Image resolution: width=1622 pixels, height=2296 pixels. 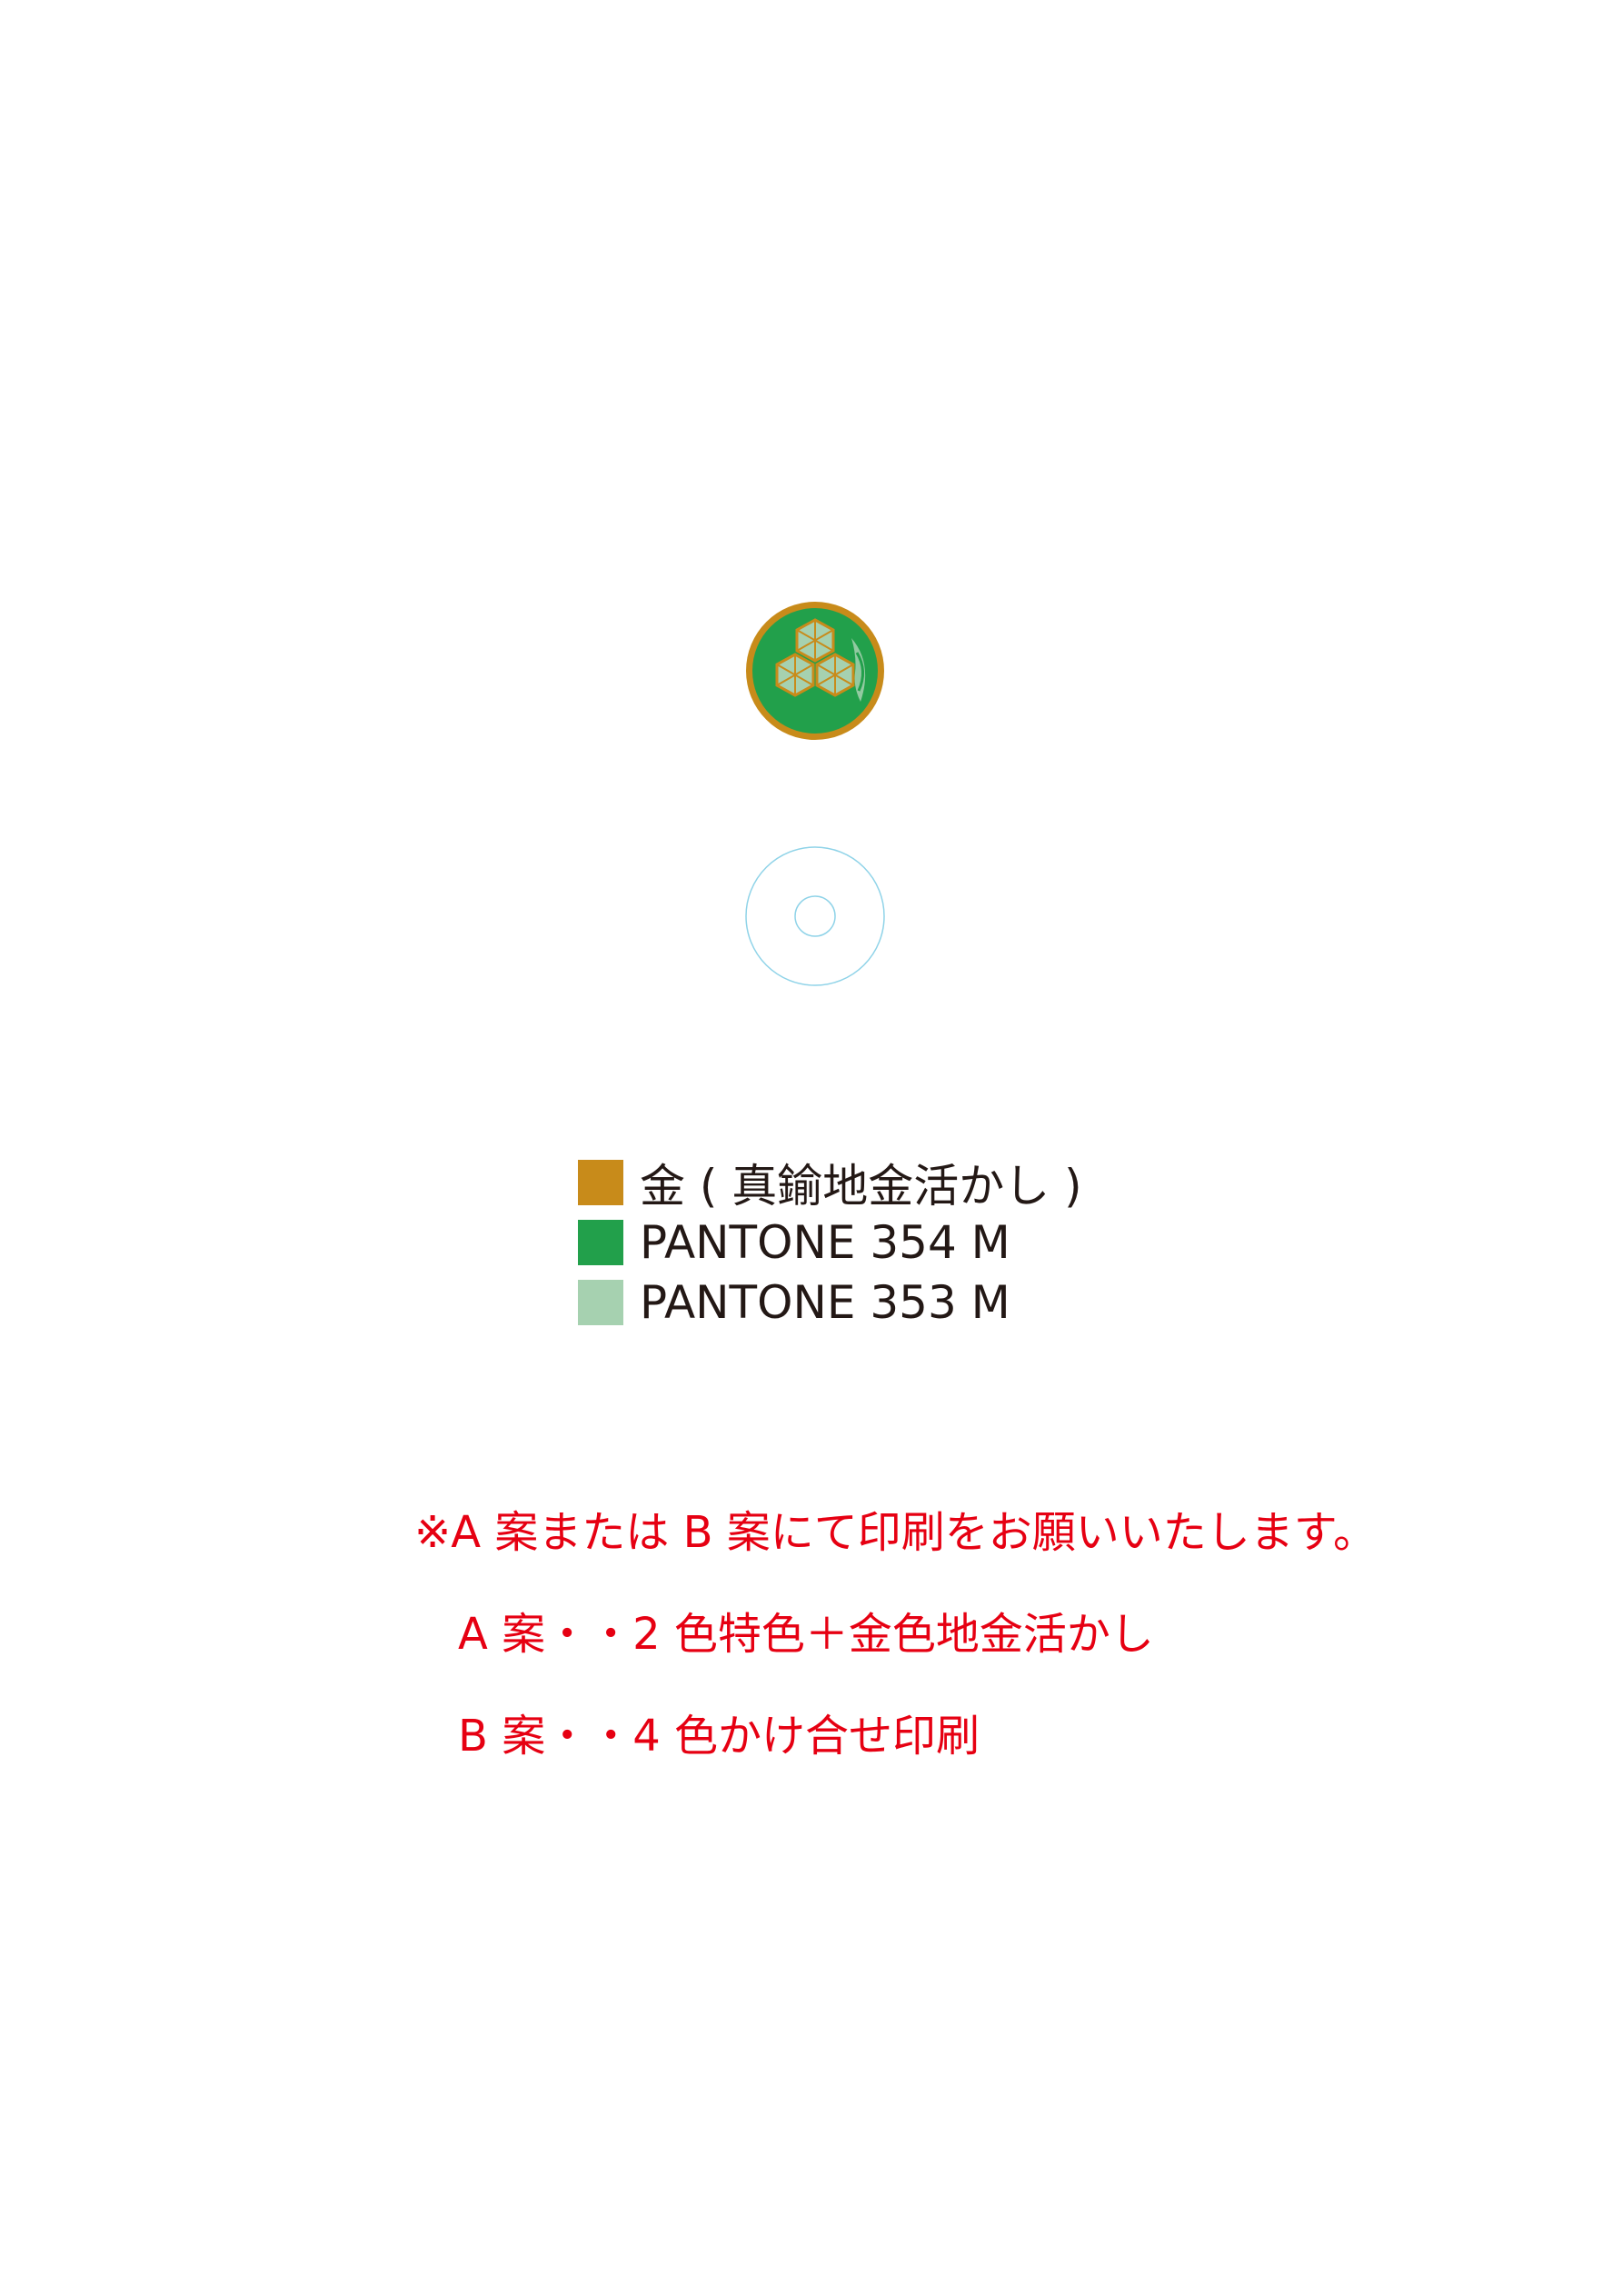 I want to click on note-line-plan-a: A 案・・2 色特色＋金色地金活かし, so click(x=806, y=1634).